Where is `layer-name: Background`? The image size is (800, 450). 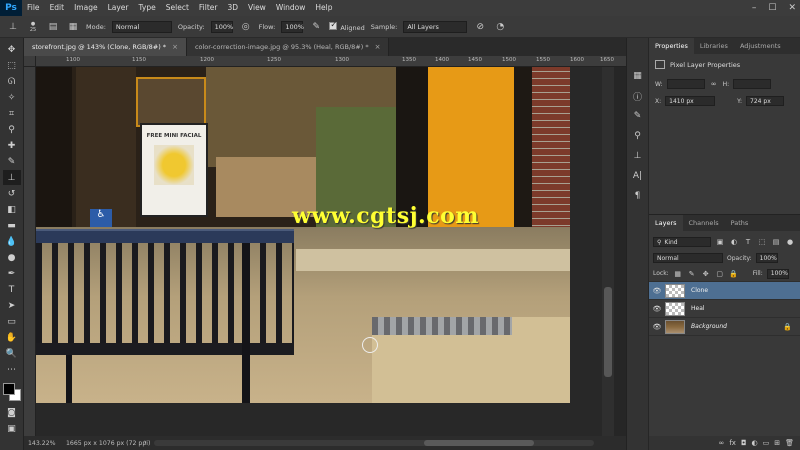
layer-name: Background is located at coordinates (737, 326).